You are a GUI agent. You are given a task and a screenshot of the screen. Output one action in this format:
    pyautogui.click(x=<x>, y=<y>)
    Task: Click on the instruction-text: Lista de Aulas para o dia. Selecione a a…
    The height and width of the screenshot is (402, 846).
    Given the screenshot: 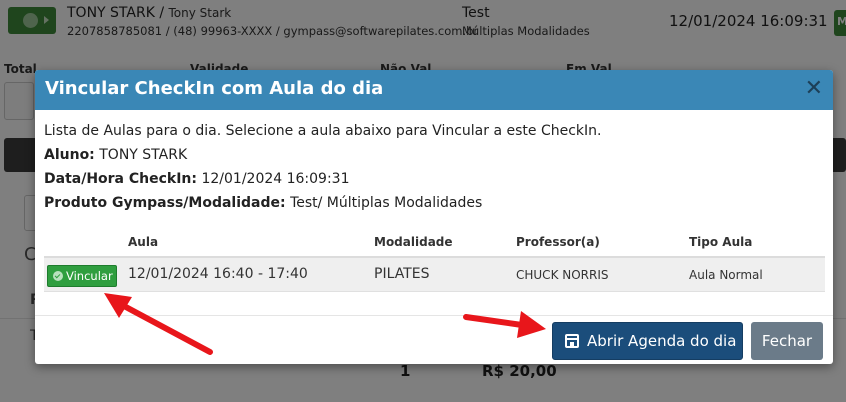 What is the action you would take?
    pyautogui.click(x=323, y=131)
    